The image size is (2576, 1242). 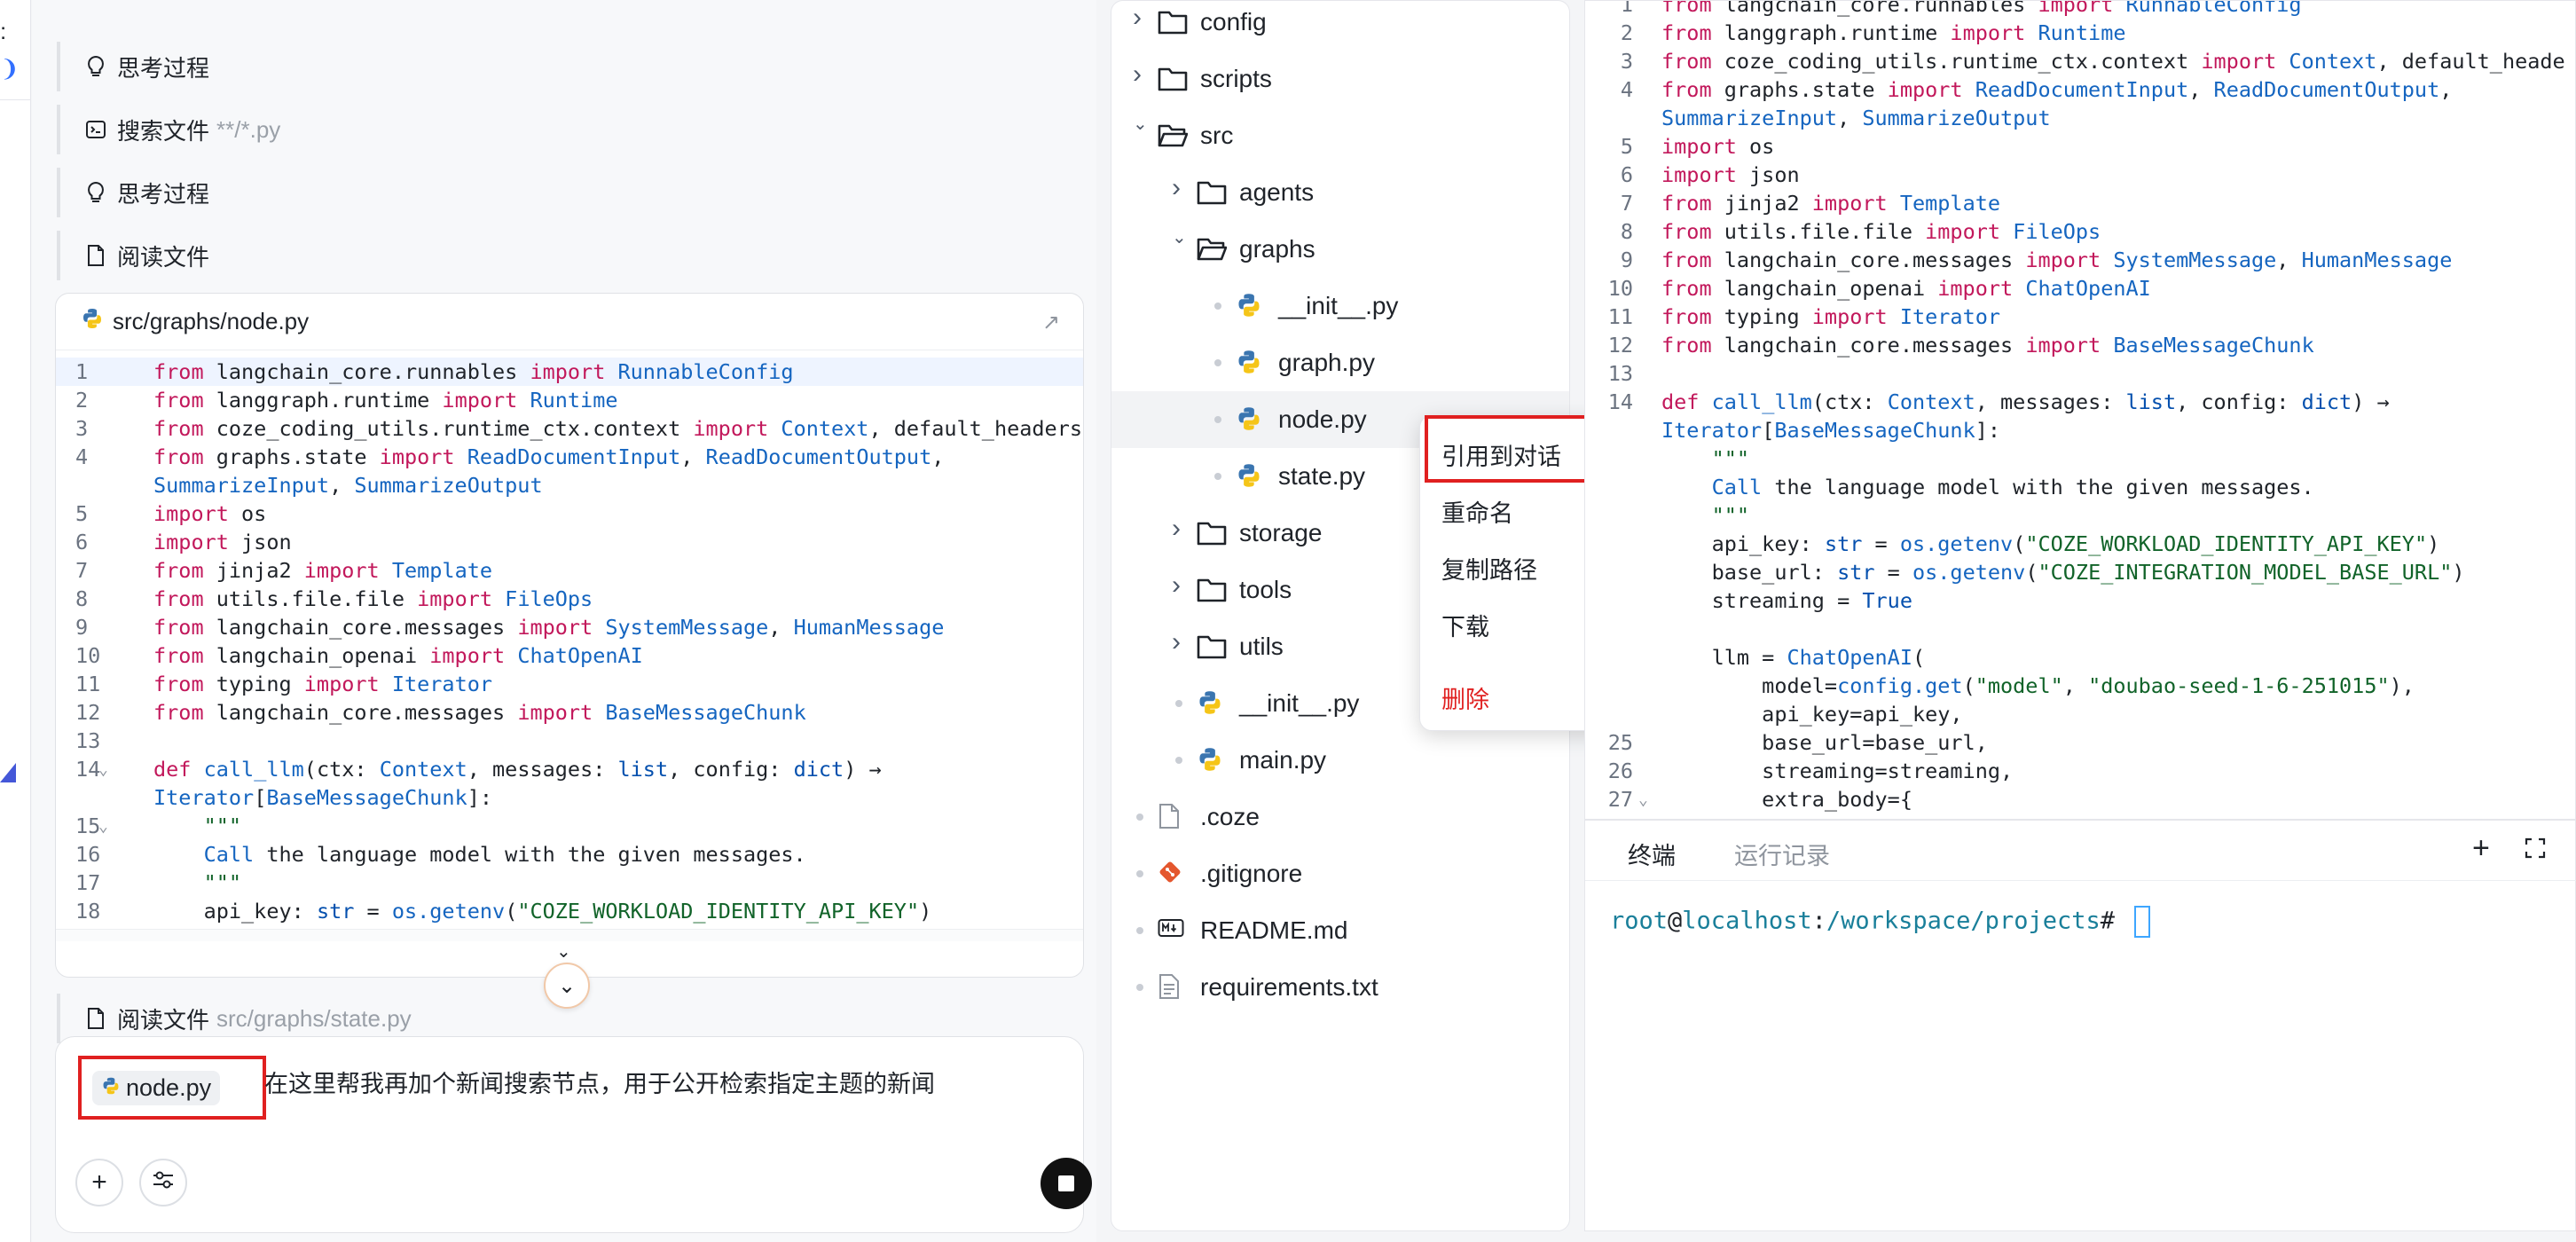 What do you see at coordinates (1340, 192) in the screenshot?
I see `tree-folder-agents: › agents` at bounding box center [1340, 192].